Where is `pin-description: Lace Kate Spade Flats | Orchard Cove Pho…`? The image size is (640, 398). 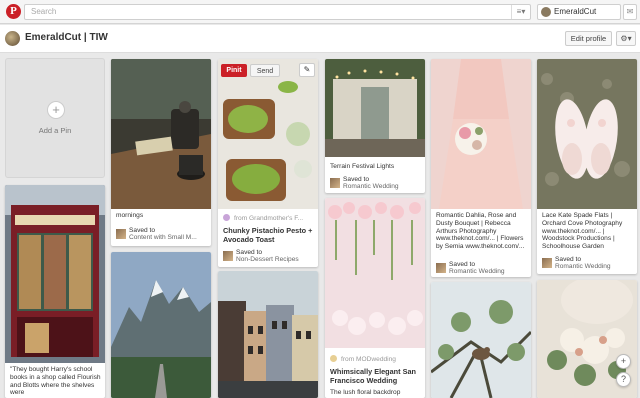
pin-description: Lace Kate Spade Flats | Orchard Cove Pho… is located at coordinates (582, 231).